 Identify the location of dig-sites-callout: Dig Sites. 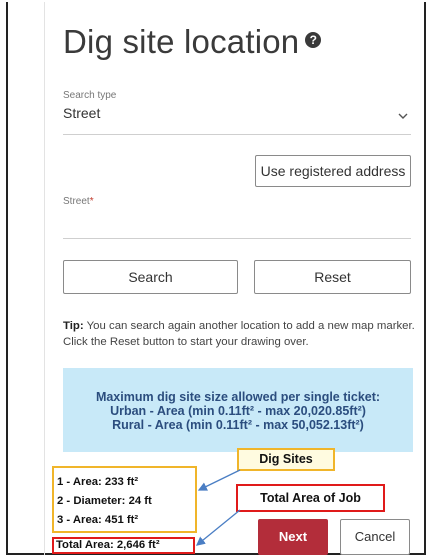
(286, 459).